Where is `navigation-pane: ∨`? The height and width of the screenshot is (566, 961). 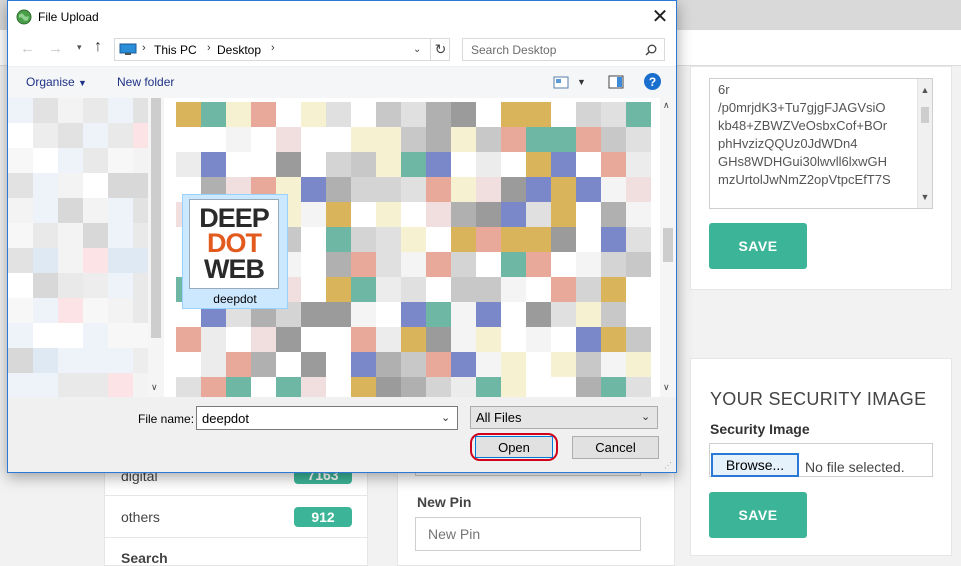
navigation-pane: ∨ is located at coordinates (87, 247).